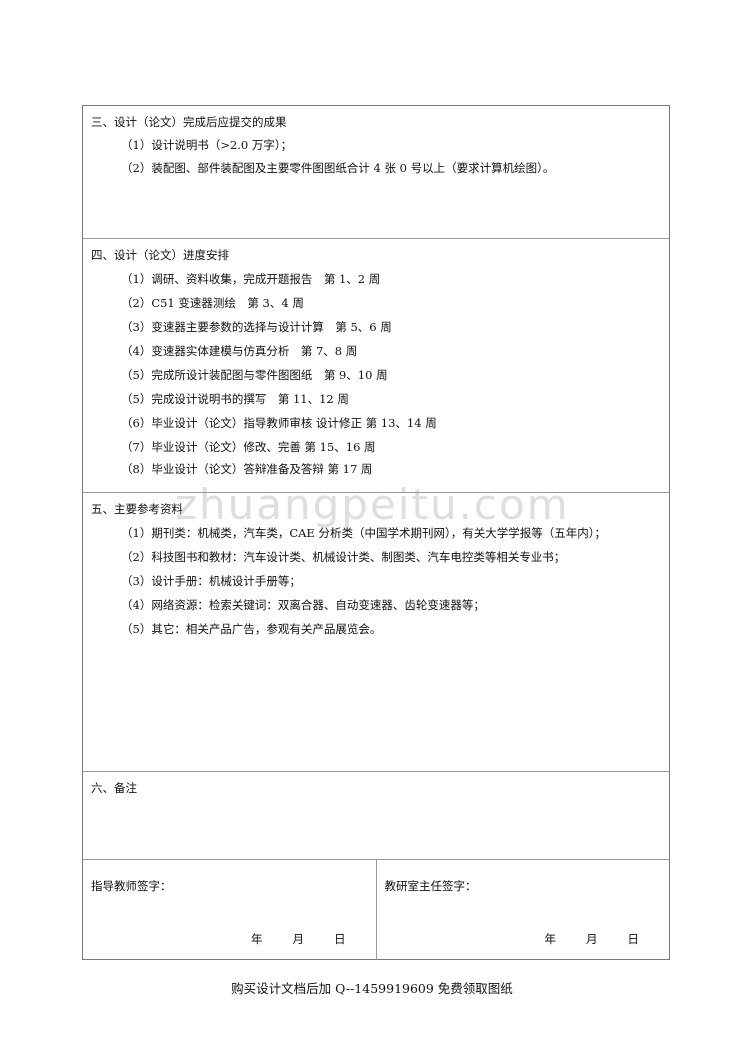  Describe the element at coordinates (251, 279) in the screenshot. I see `list-item: （1）调研、资料收集，完成开题报告 第 1、2 周` at that location.